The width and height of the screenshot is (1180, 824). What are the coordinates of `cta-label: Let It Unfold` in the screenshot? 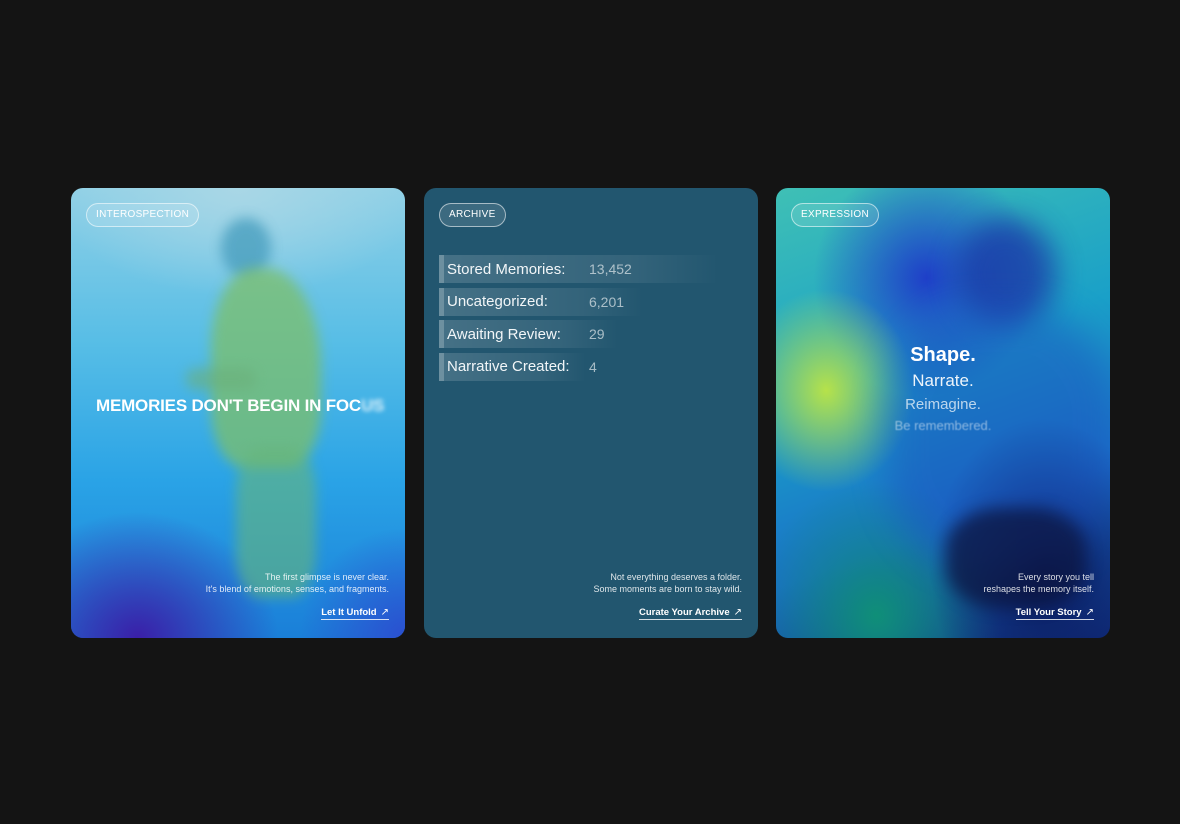 It's located at (349, 612).